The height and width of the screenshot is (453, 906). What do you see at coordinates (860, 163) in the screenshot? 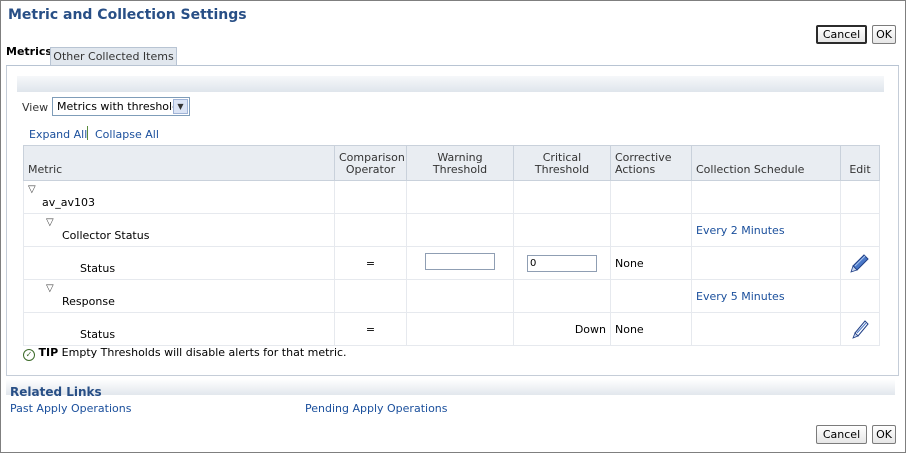
I see `header-edit: Edit` at bounding box center [860, 163].